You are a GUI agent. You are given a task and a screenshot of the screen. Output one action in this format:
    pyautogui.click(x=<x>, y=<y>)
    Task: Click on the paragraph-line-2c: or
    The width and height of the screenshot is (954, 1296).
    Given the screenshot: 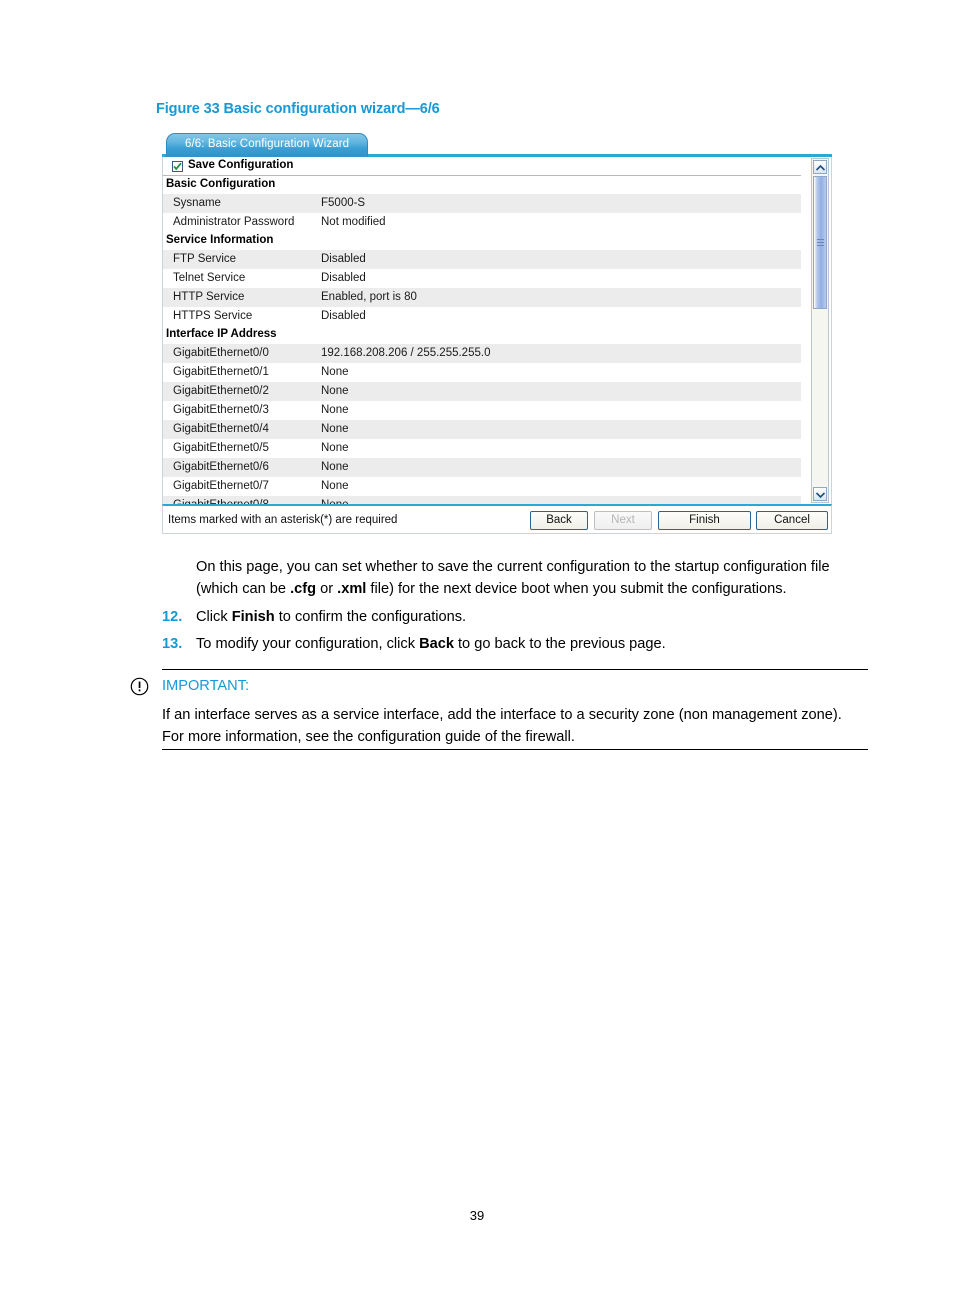 What is the action you would take?
    pyautogui.click(x=327, y=588)
    